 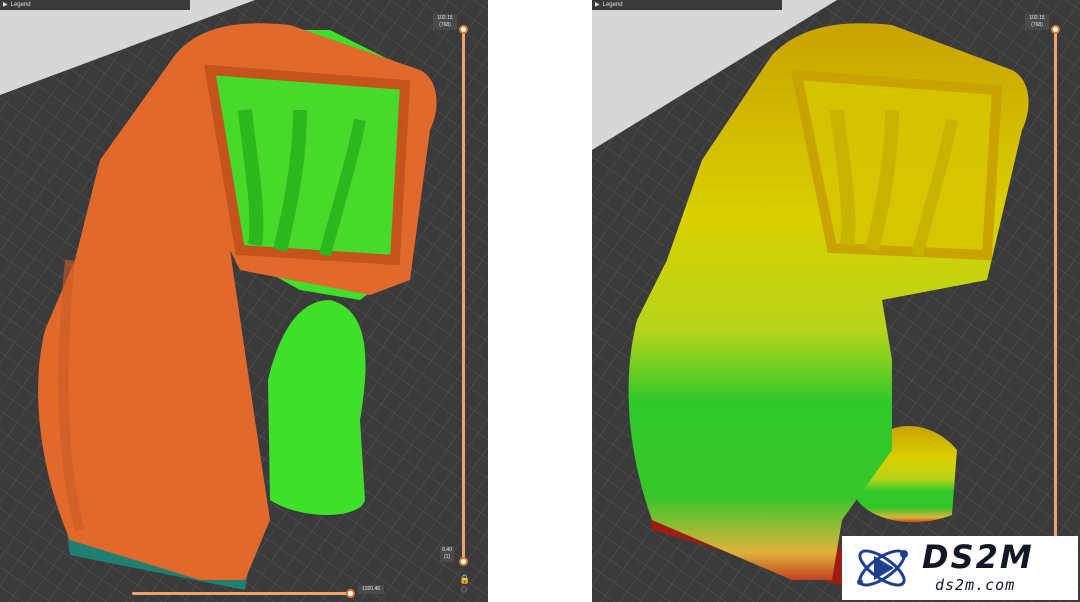 What do you see at coordinates (882, 568) in the screenshot?
I see `atom-logo-icon` at bounding box center [882, 568].